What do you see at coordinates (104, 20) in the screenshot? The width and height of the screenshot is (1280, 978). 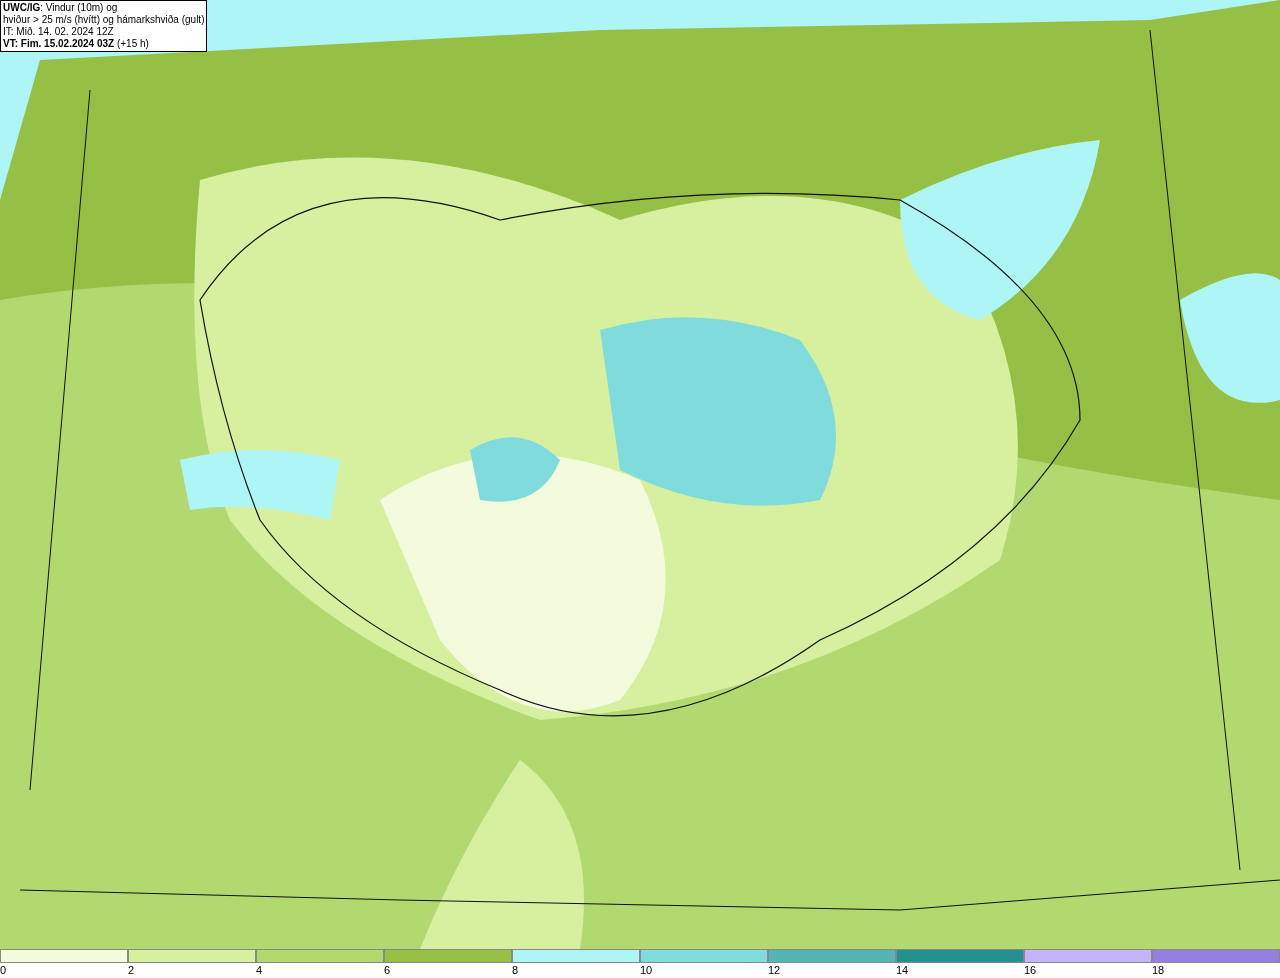 I see `title-line: hviður > 25 m/s (hvítt) og hámarkshviða (gult)` at bounding box center [104, 20].